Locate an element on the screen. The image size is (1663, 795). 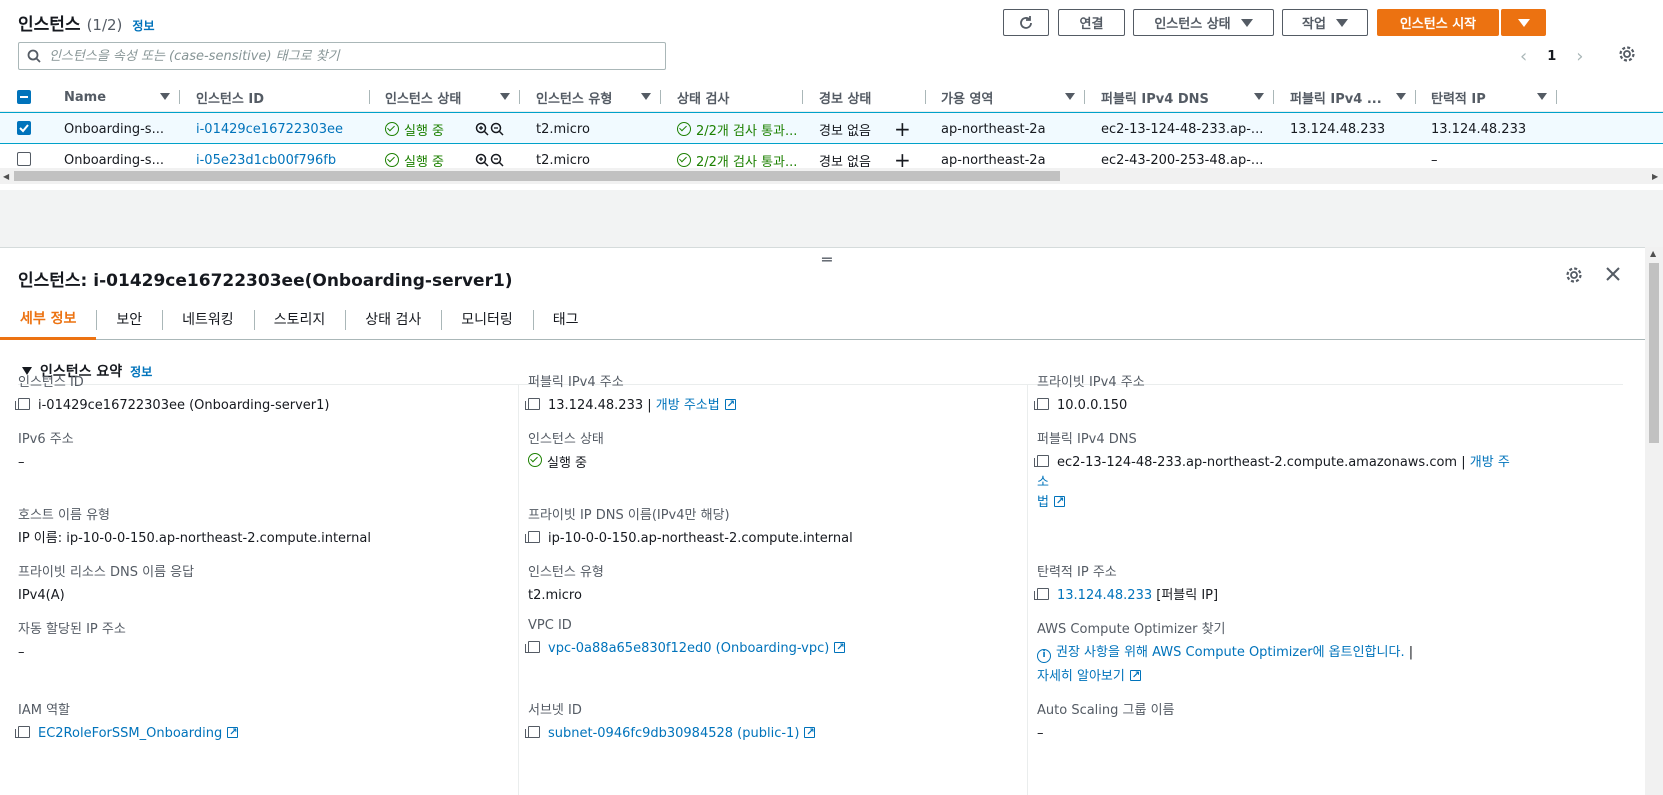
tab-status-checks: 상태 검사 is located at coordinates (393, 319).